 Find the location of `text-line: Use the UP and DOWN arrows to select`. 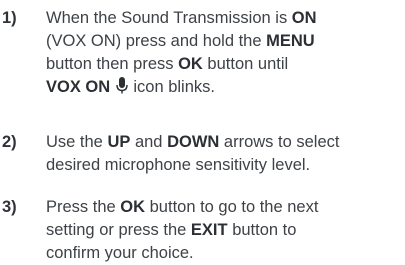

text-line: Use the UP and DOWN arrows to select is located at coordinates (222, 142).